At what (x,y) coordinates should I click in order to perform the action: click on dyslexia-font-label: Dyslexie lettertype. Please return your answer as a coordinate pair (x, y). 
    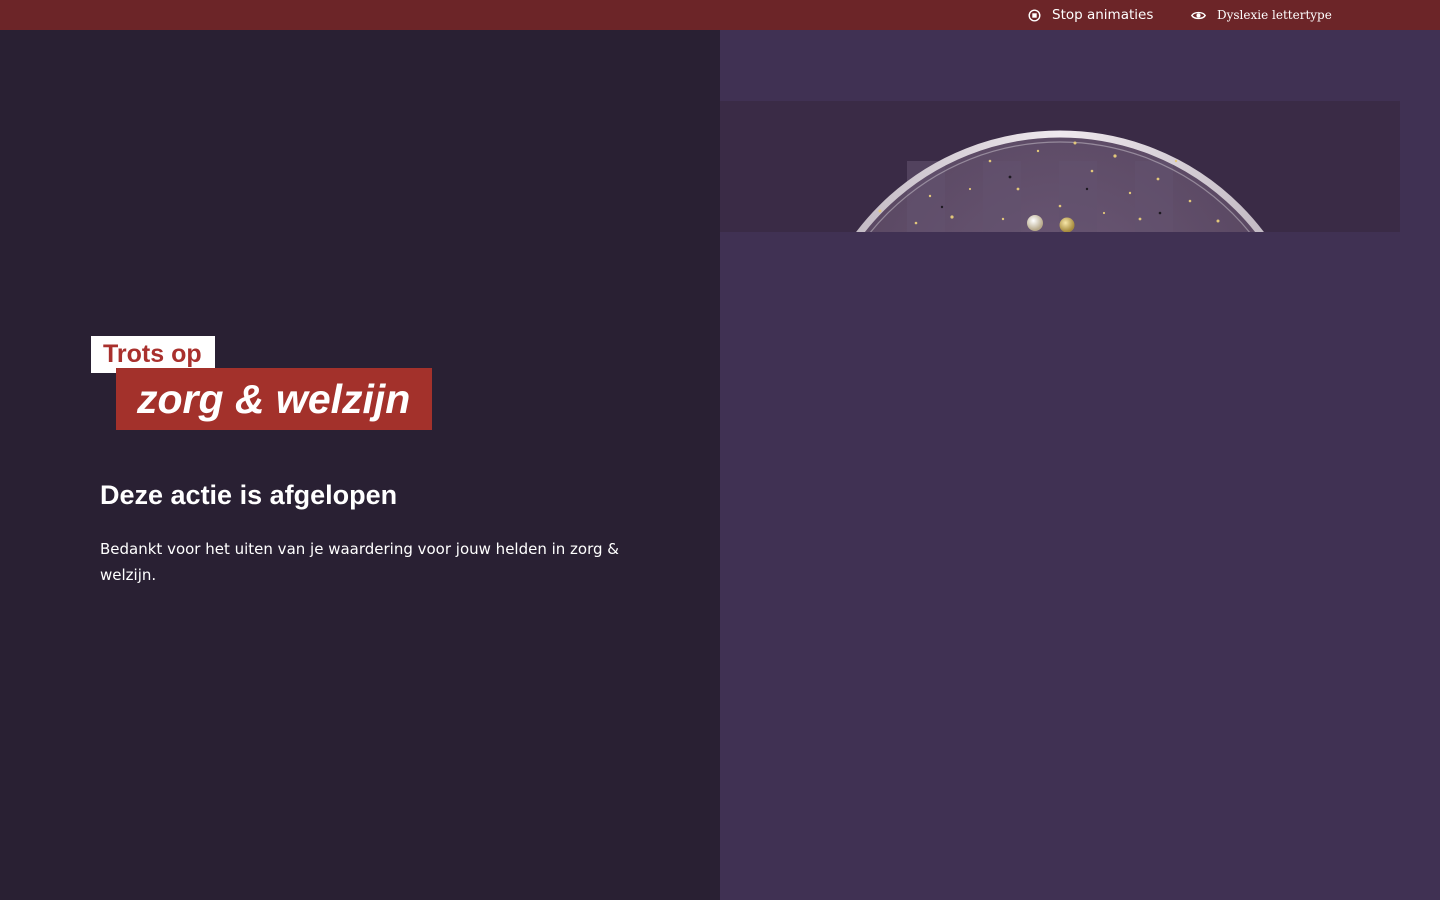
    Looking at the image, I should click on (1274, 15).